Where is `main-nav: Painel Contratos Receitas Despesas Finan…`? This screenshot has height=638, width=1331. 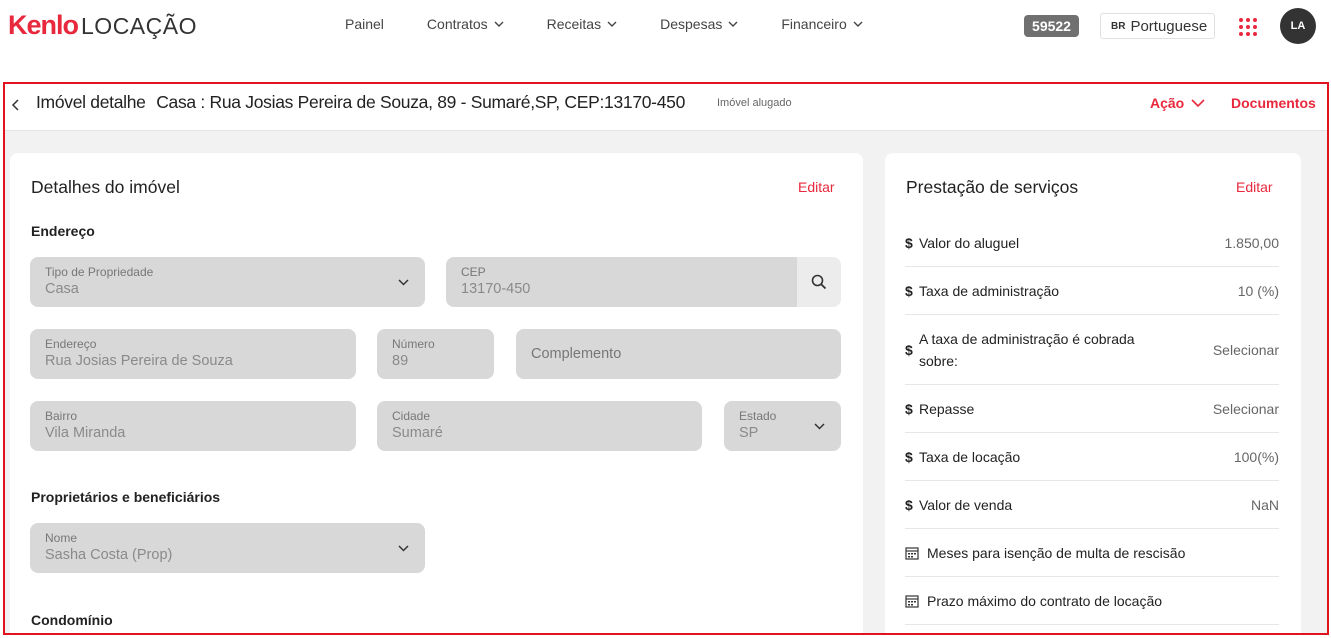
main-nav: Painel Contratos Receitas Despesas Finan… is located at coordinates (625, 24).